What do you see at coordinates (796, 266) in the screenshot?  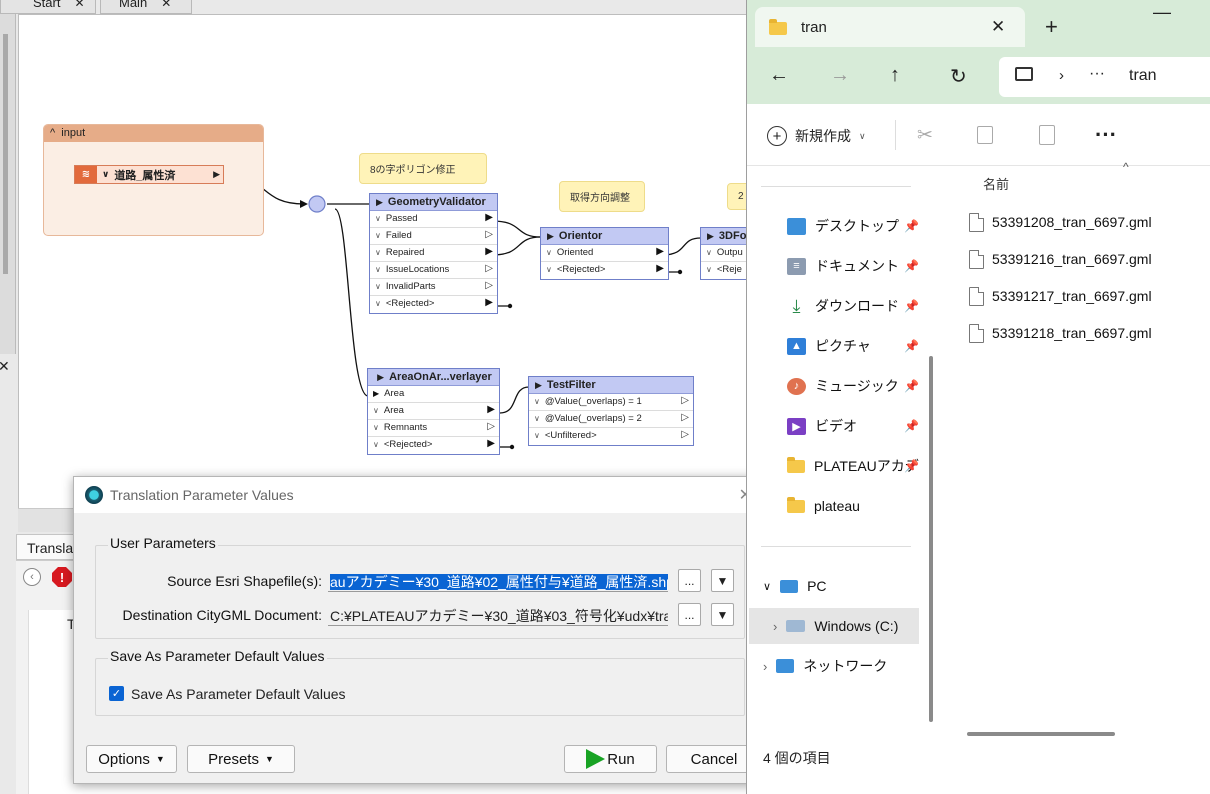 I see `documents-icon: ≡` at bounding box center [796, 266].